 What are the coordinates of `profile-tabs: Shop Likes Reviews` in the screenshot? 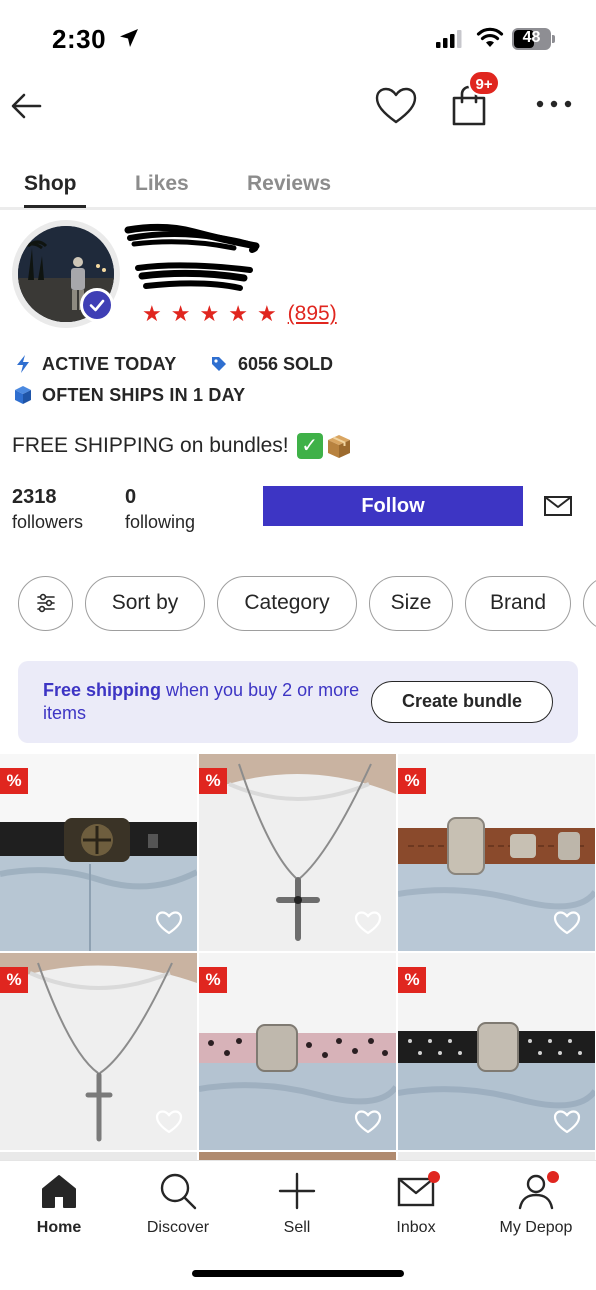 It's located at (298, 185).